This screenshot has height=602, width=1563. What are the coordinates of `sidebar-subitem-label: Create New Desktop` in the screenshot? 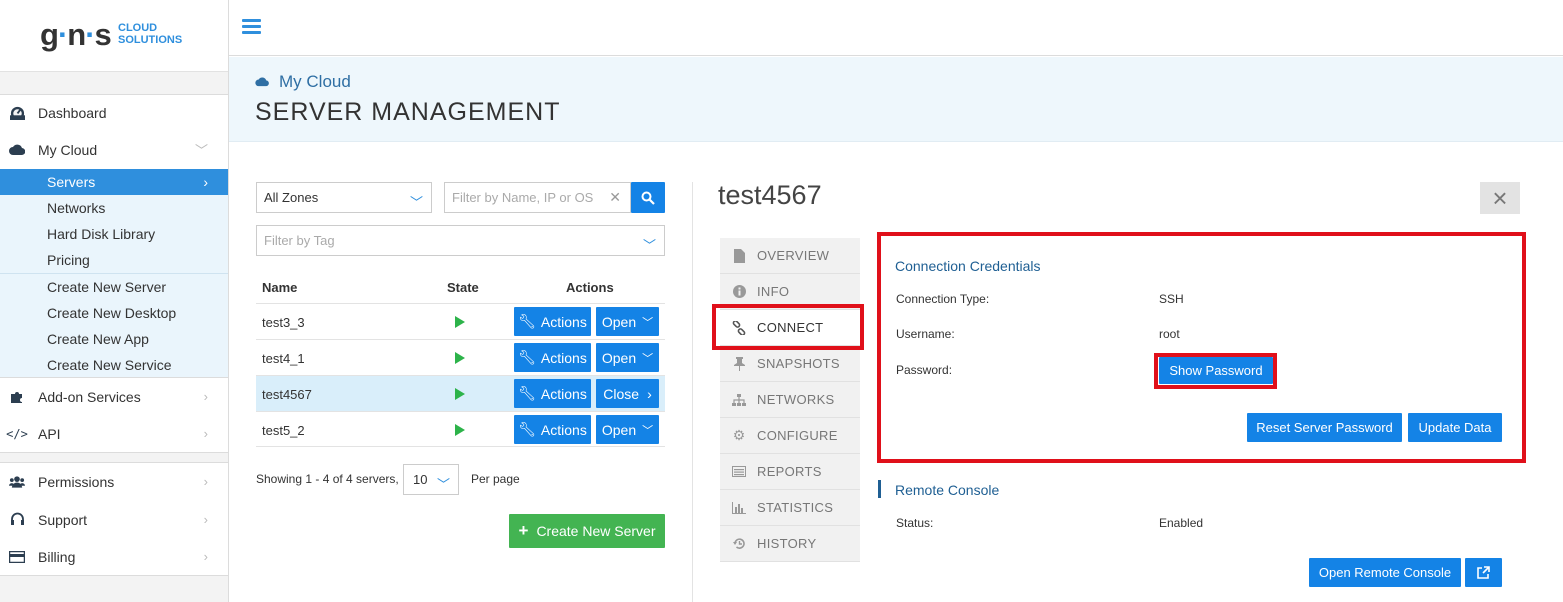 It's located at (112, 313).